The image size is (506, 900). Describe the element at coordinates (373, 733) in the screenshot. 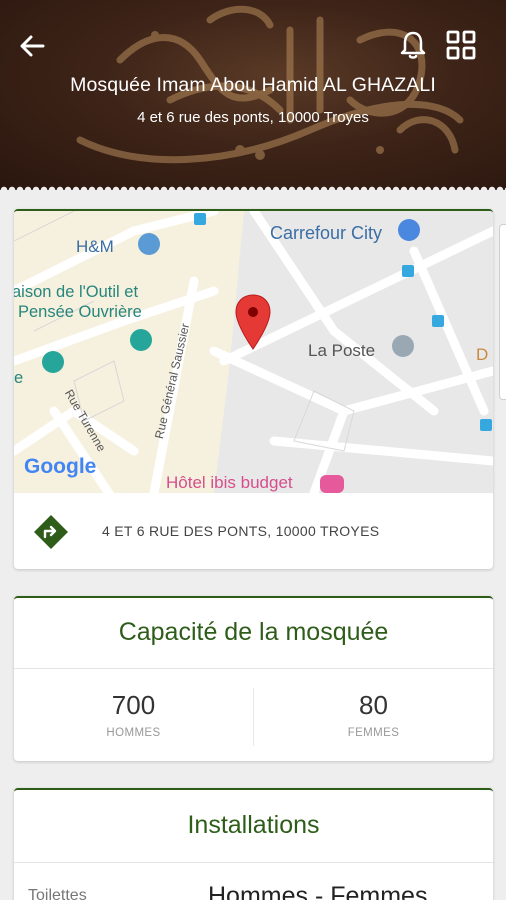

I see `women-capacity-label: FEMMES` at that location.